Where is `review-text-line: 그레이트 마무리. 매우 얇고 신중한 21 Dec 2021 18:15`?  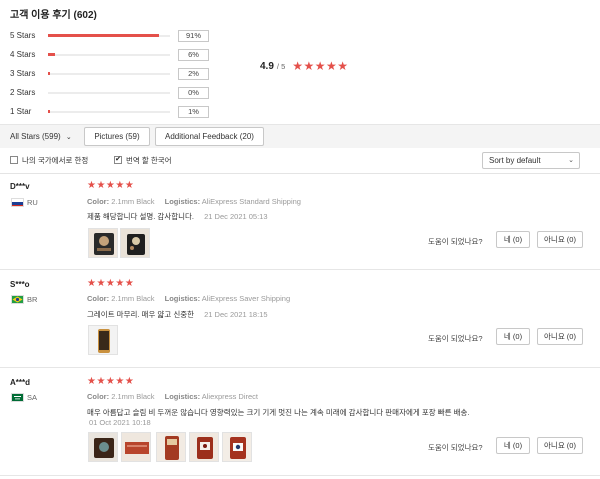 review-text-line: 그레이트 마무리. 매우 얇고 신중한 21 Dec 2021 18:15 is located at coordinates (177, 314).